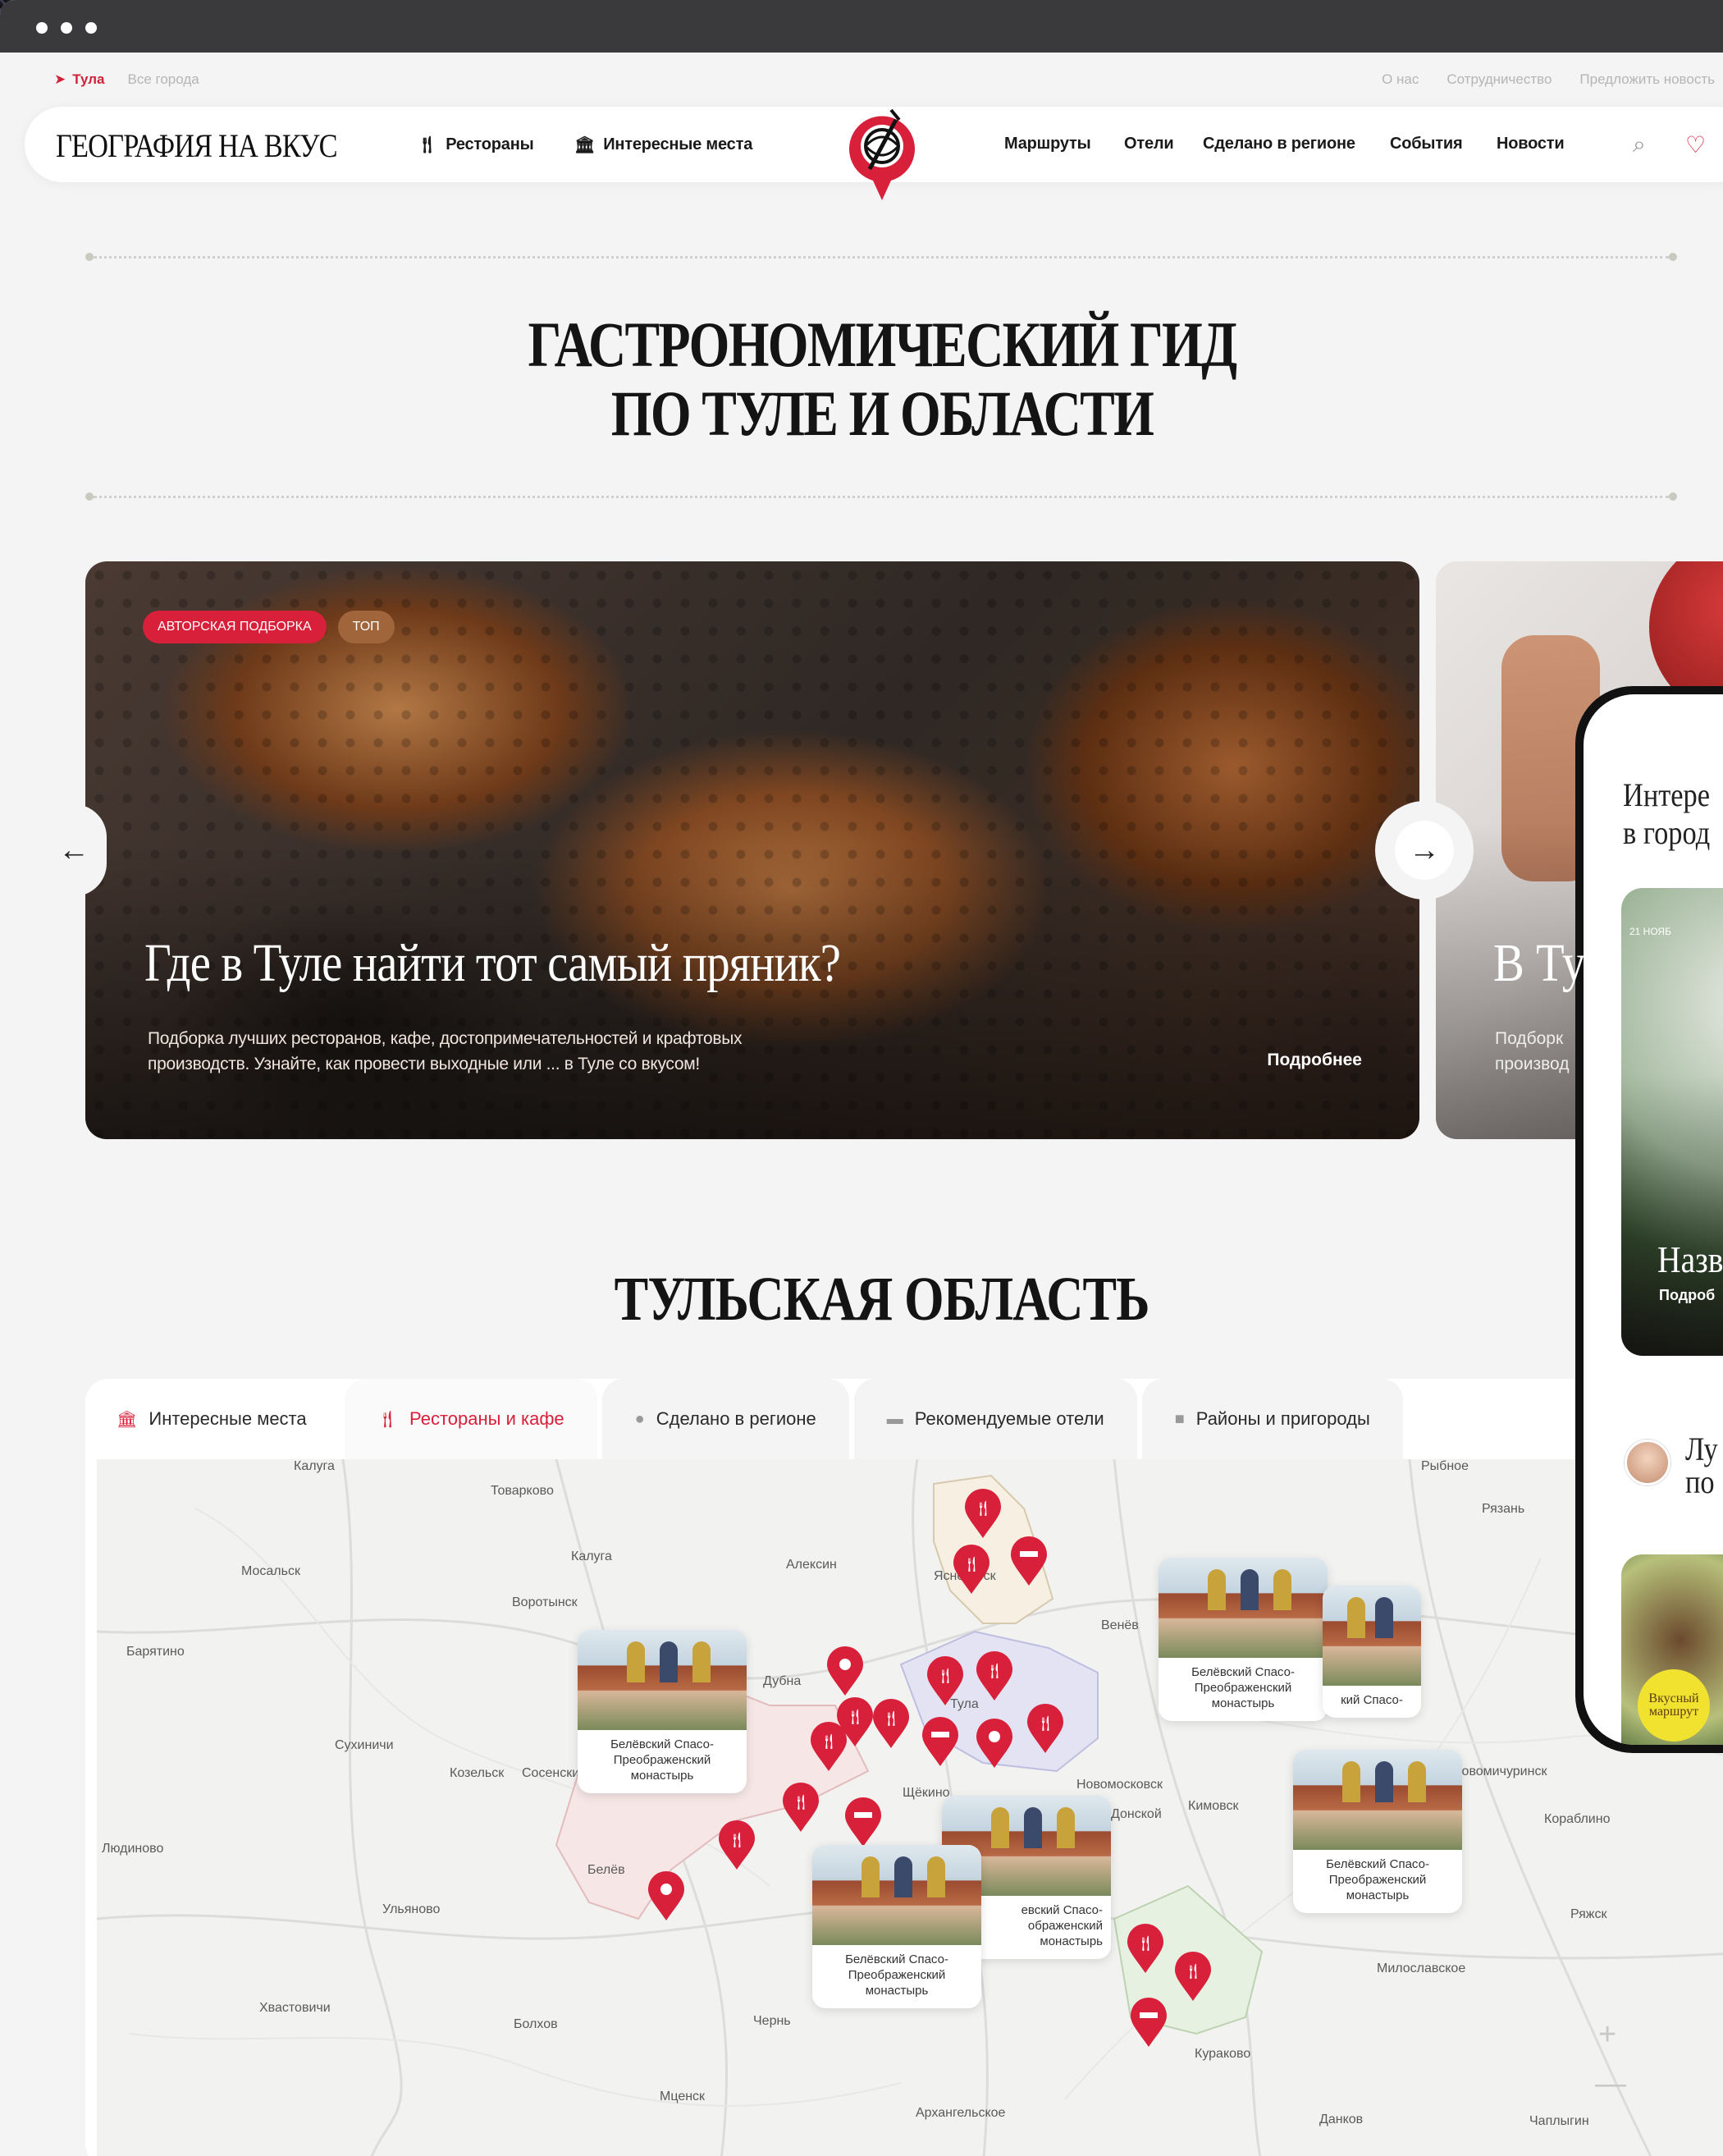 The width and height of the screenshot is (1723, 2156). Describe the element at coordinates (1559, 2121) in the screenshot. I see `map-label: Чаплыгин` at that location.